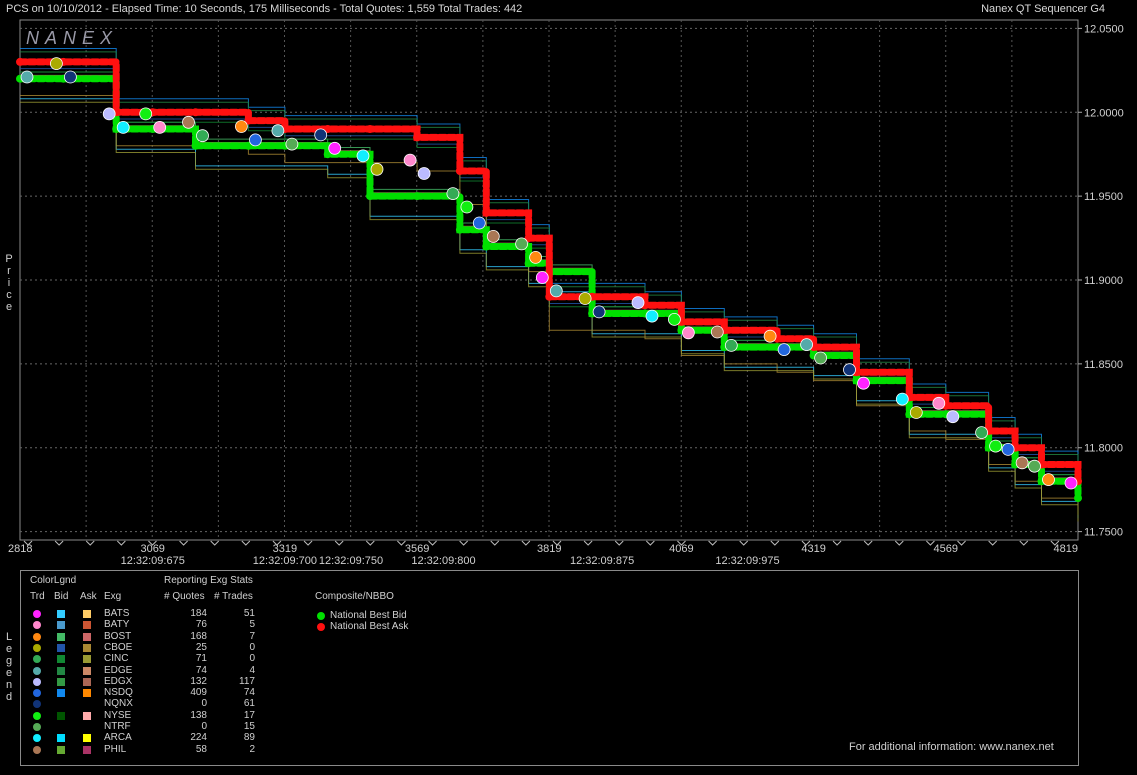 The height and width of the screenshot is (775, 1137). I want to click on exchange-name: BOST, so click(118, 636).